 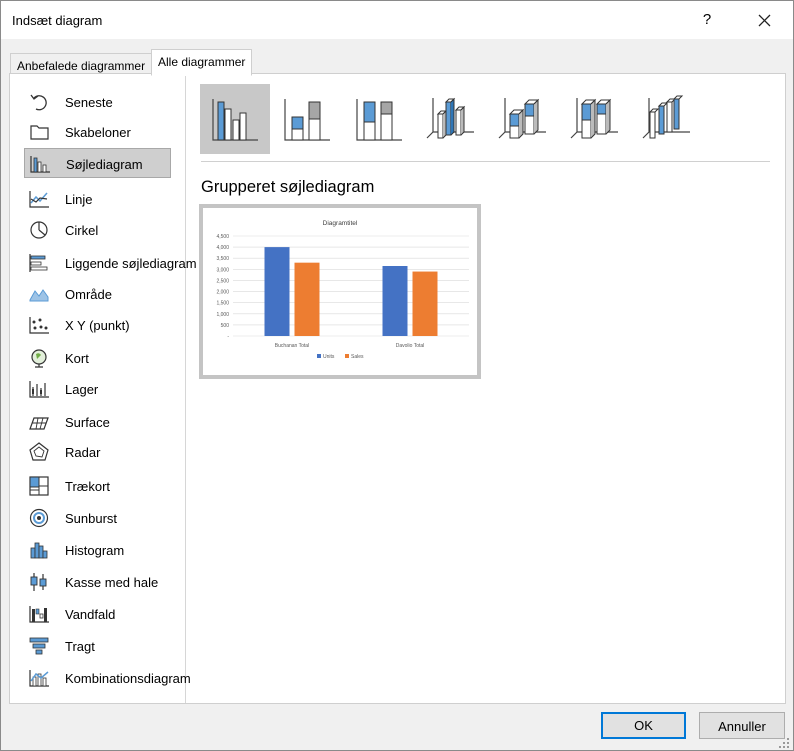 I want to click on sidebar-item-bar: Liggende søjlediagram, so click(x=110, y=263).